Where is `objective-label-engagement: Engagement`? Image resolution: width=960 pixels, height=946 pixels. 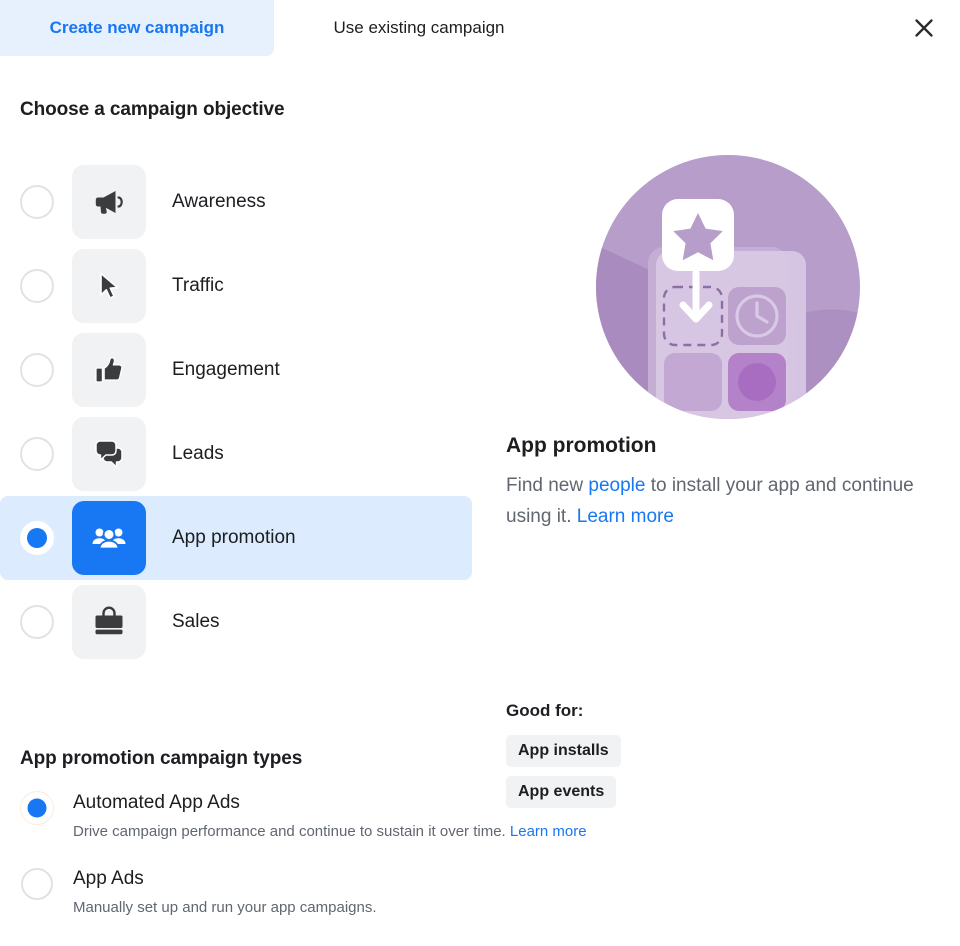 objective-label-engagement: Engagement is located at coordinates (226, 369).